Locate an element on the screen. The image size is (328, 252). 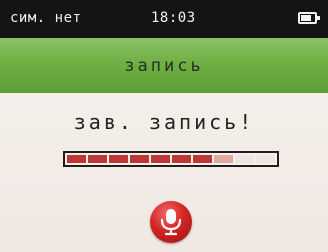
recording-progress-bar is located at coordinates (171, 159).